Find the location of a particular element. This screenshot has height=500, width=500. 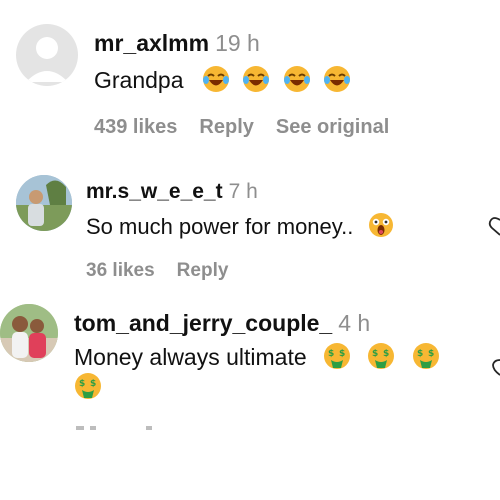

clipped-actions-row is located at coordinates (136, 428).